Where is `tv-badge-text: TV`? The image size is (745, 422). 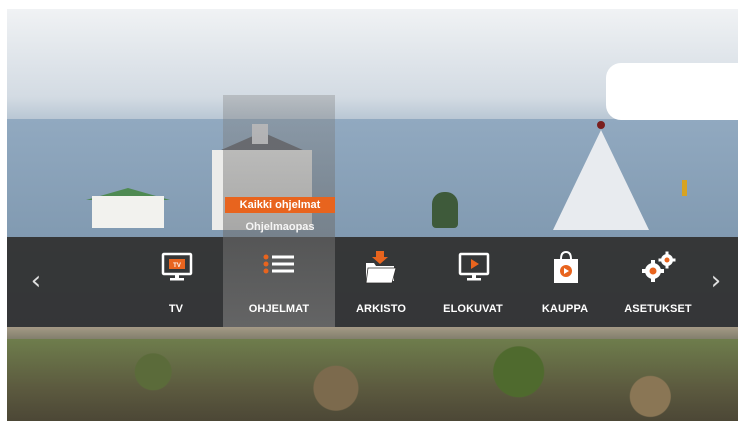 tv-badge-text: TV is located at coordinates (177, 266).